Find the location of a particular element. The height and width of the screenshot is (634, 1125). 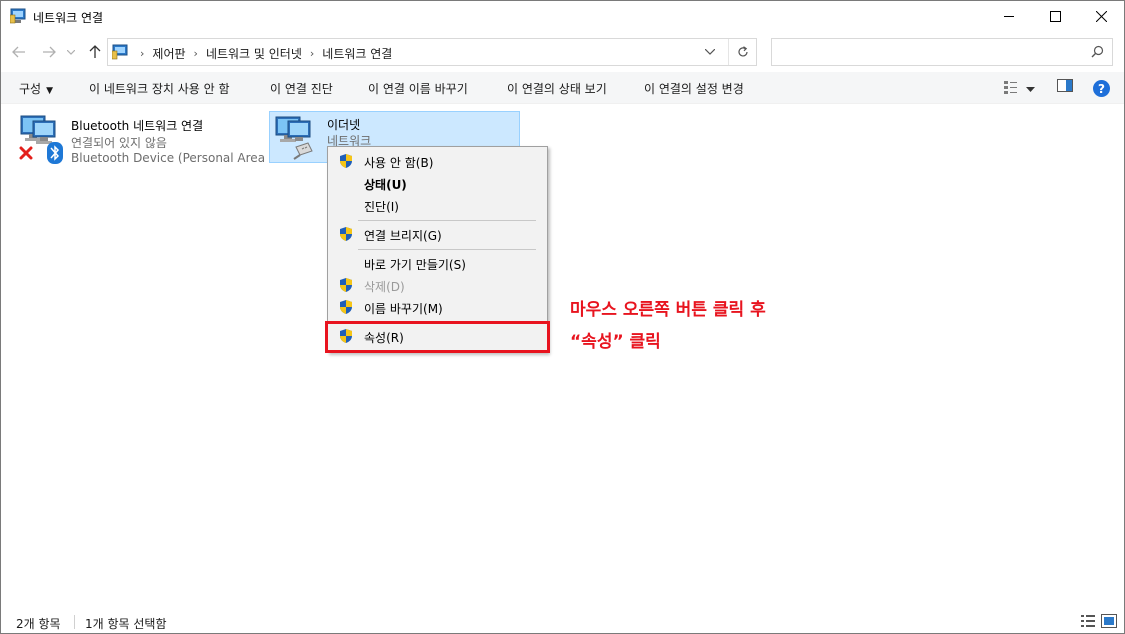

status-divider is located at coordinates (74, 622).